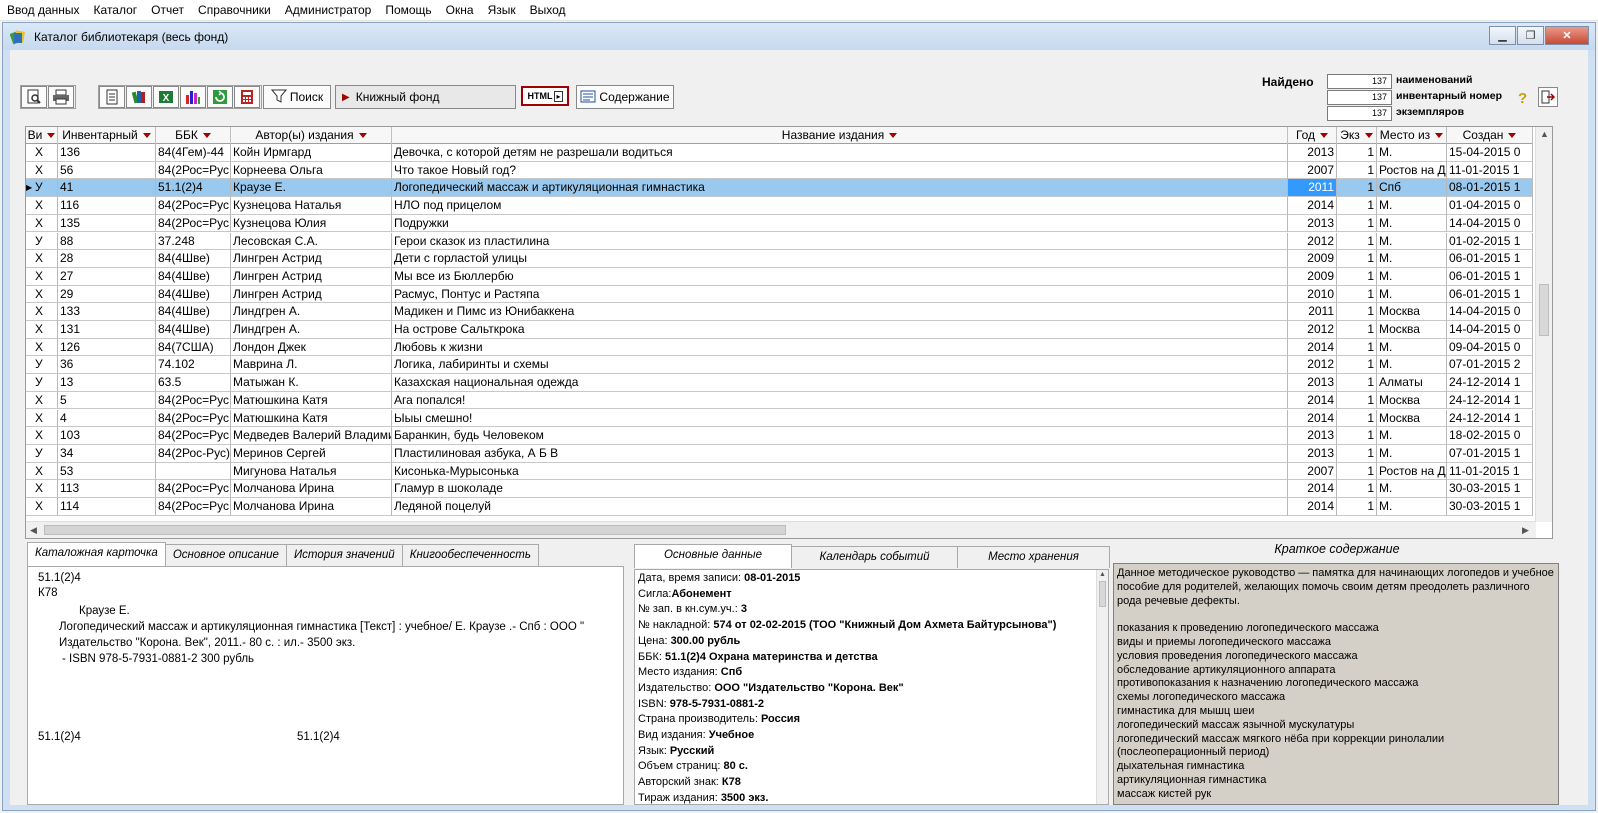 The image size is (1598, 813). I want to click on menu-item: Помощь, so click(408, 10).